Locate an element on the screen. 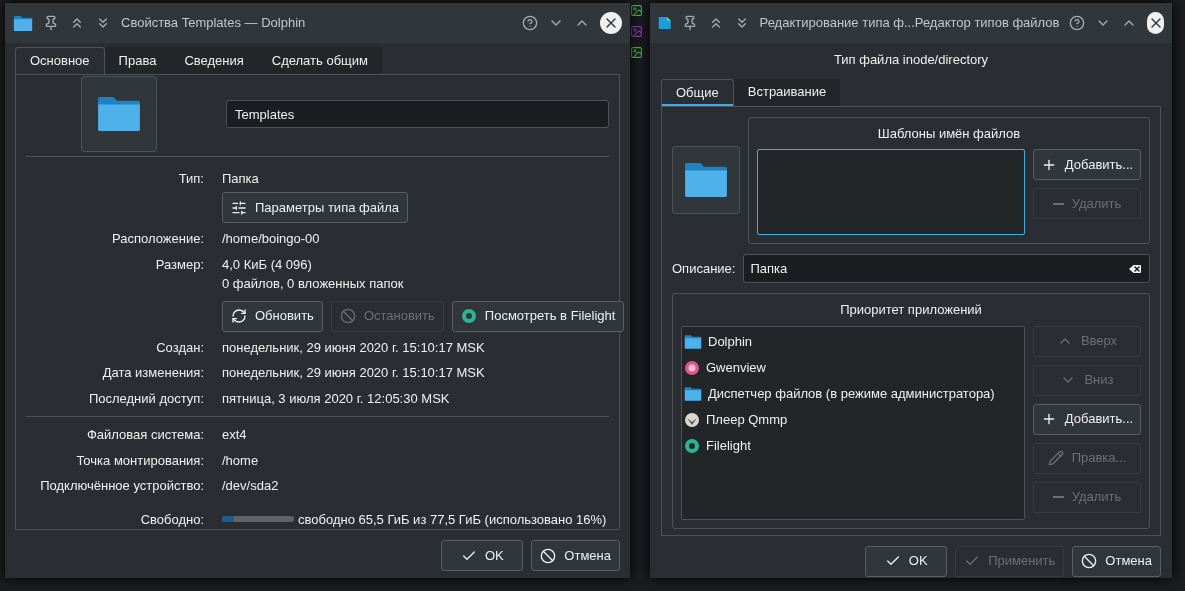 The height and width of the screenshot is (591, 1185). field-value: /home is located at coordinates (241, 460).